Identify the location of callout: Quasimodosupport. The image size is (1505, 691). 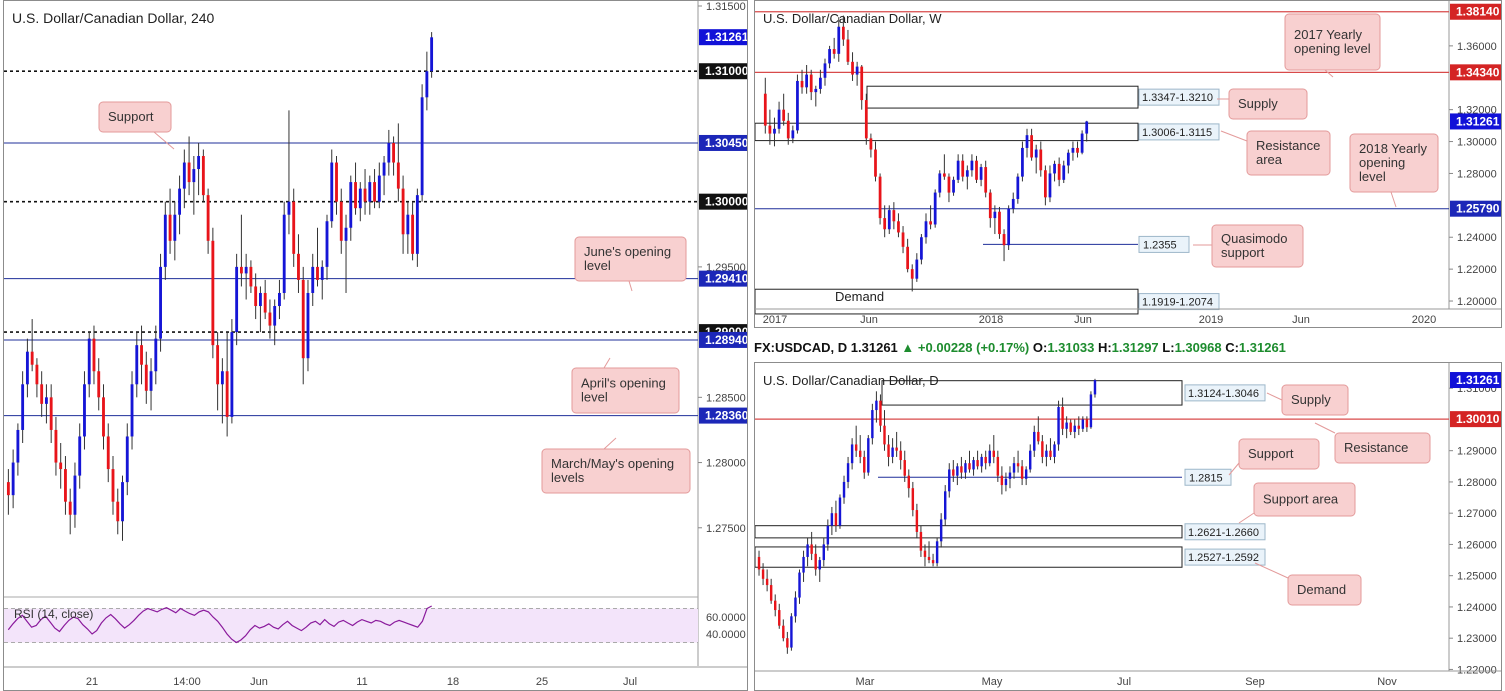
(1248, 246).